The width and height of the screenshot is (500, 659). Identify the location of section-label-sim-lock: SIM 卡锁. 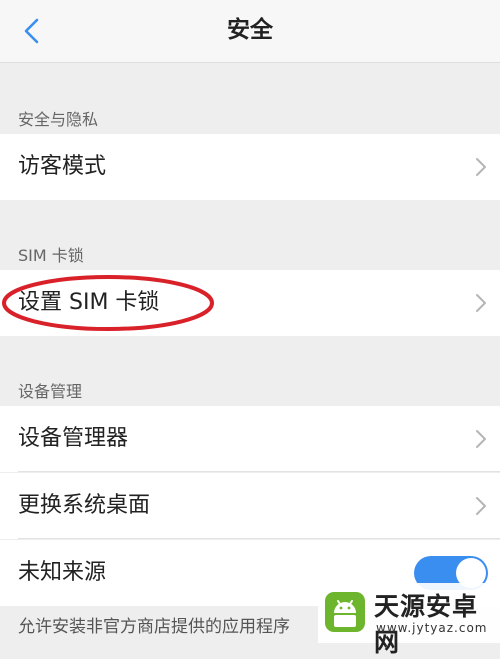
(51, 255).